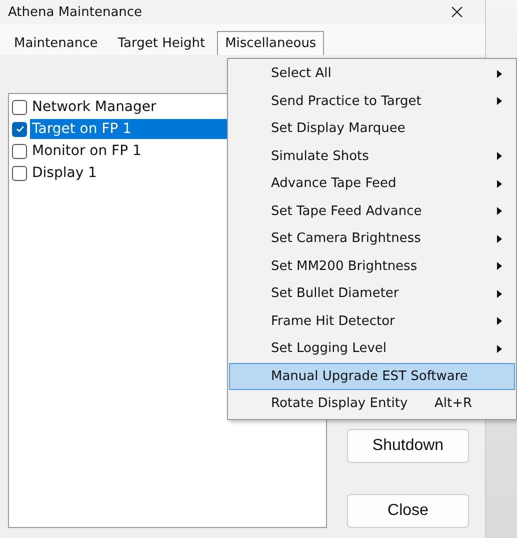 The width and height of the screenshot is (517, 538). What do you see at coordinates (372, 266) in the screenshot?
I see `menu-entry: Set MM200 Brightness` at bounding box center [372, 266].